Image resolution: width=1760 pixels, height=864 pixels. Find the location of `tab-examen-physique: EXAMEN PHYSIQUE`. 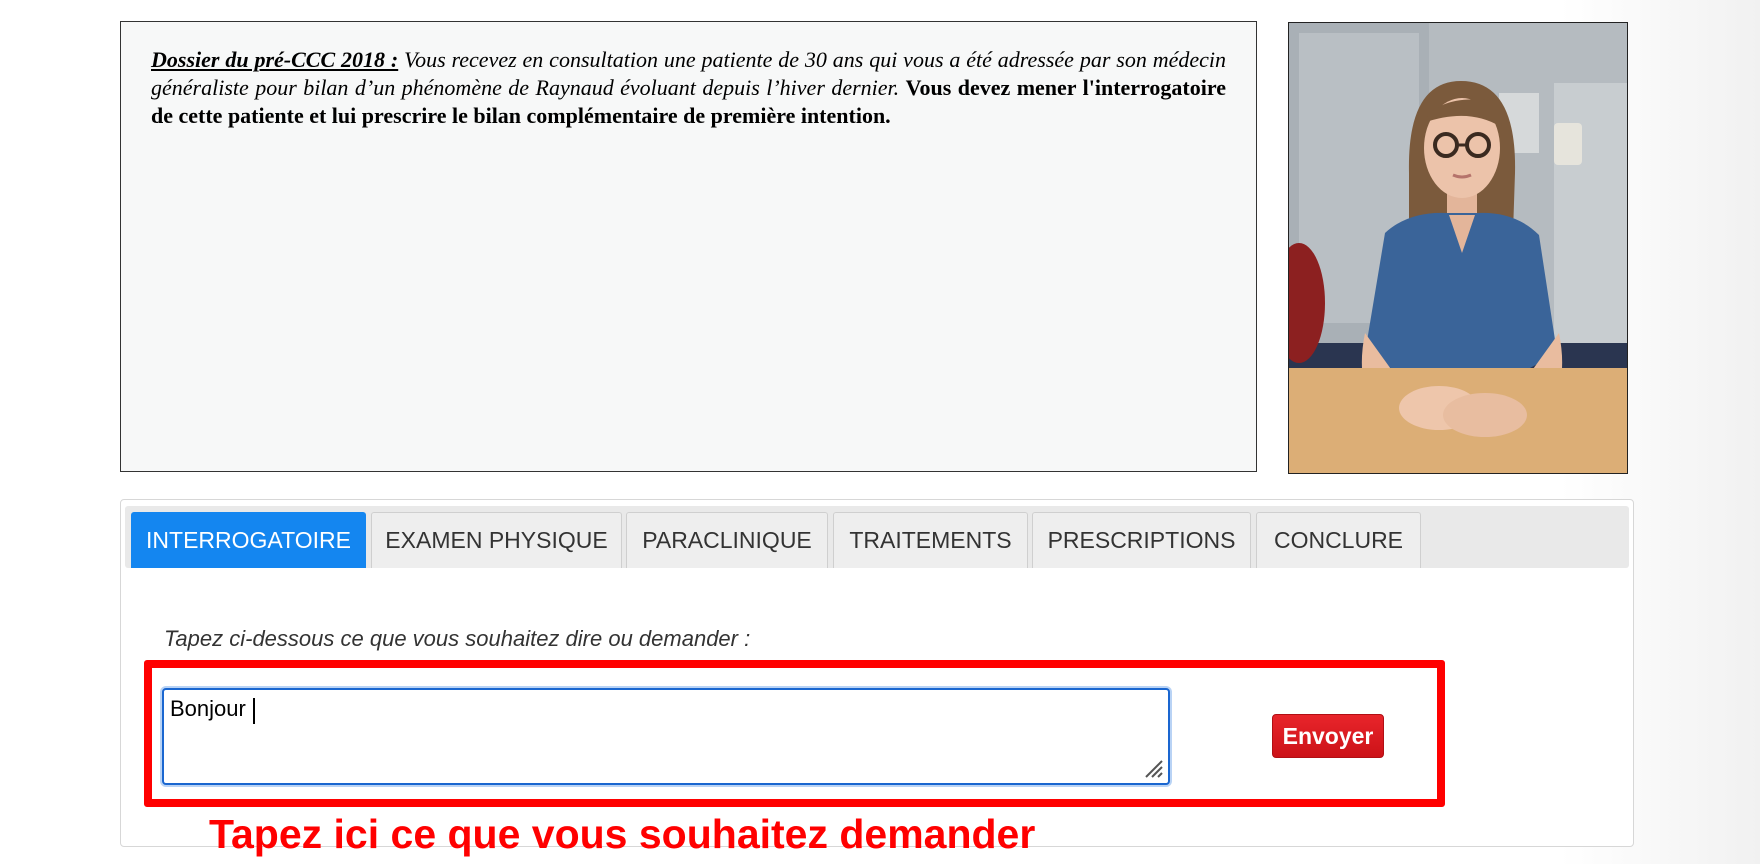

tab-examen-physique: EXAMEN PHYSIQUE is located at coordinates (496, 540).